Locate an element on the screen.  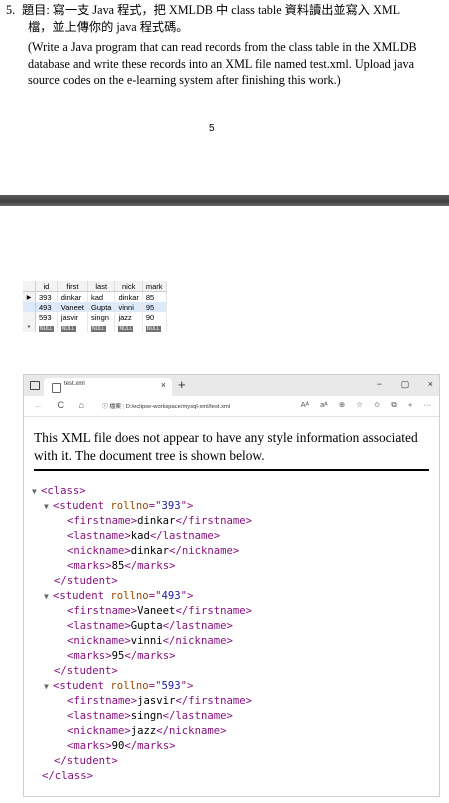
xml-tag: <lastname> is located at coordinates (99, 626).